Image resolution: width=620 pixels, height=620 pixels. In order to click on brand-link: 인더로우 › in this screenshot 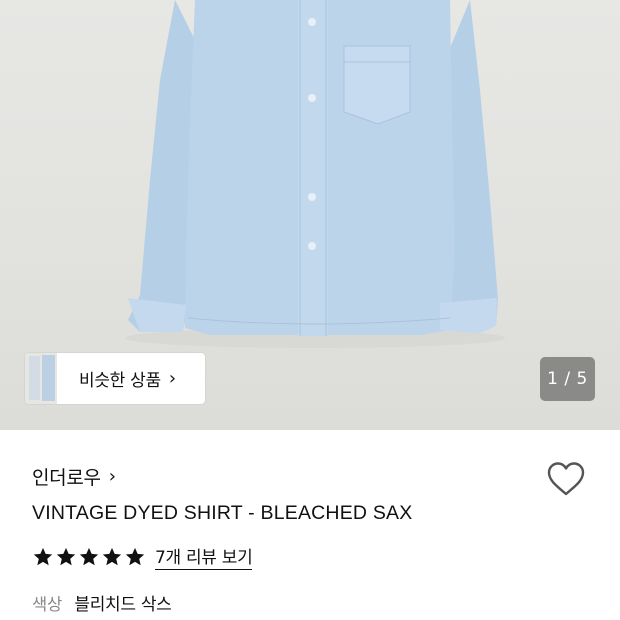, I will do `click(74, 476)`.